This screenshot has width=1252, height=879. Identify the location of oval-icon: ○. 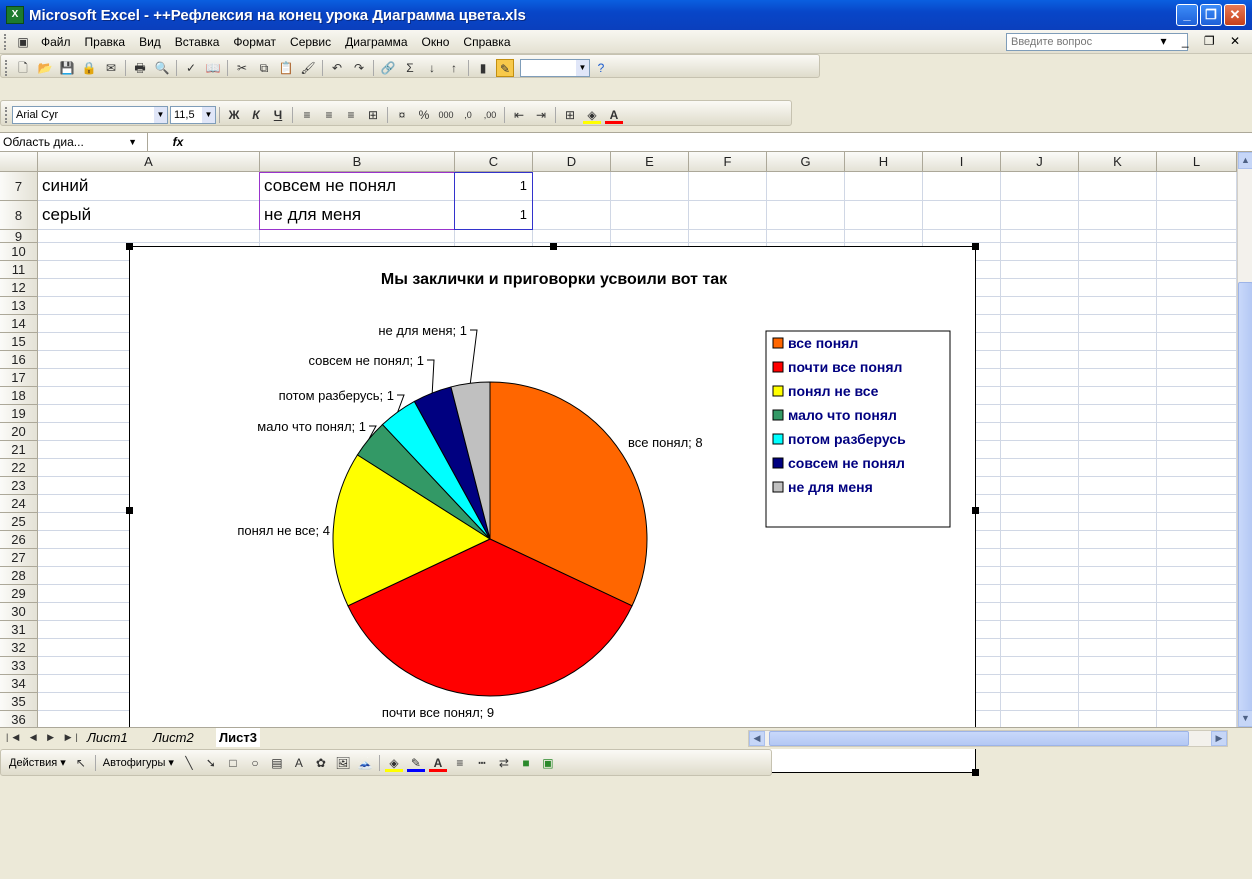
(255, 763).